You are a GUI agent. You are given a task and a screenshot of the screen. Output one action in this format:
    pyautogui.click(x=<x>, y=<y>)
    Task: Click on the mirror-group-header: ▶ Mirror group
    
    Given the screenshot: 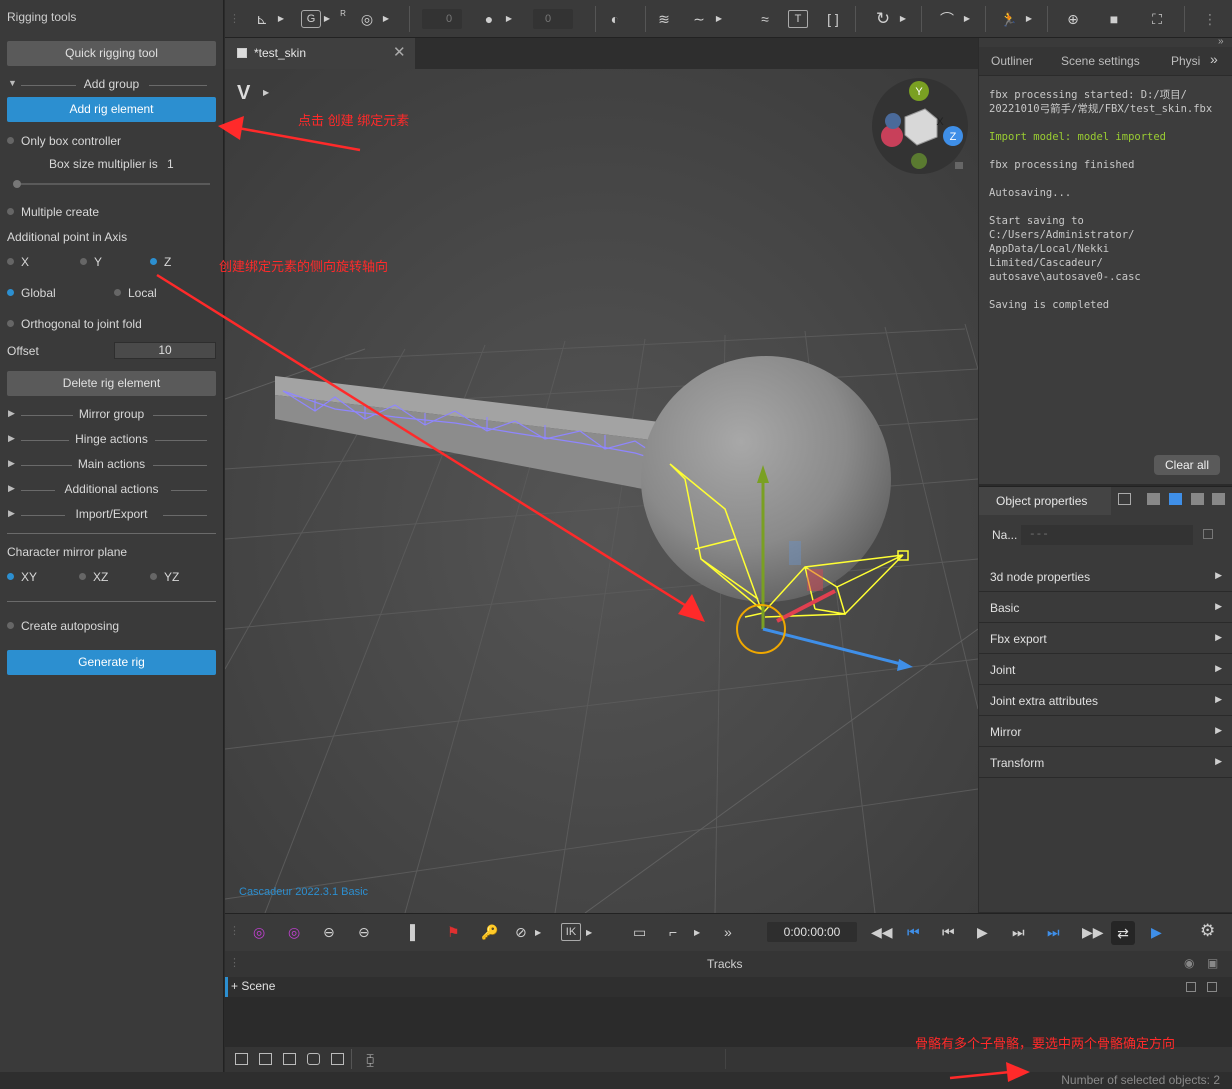 What is the action you would take?
    pyautogui.click(x=111, y=415)
    